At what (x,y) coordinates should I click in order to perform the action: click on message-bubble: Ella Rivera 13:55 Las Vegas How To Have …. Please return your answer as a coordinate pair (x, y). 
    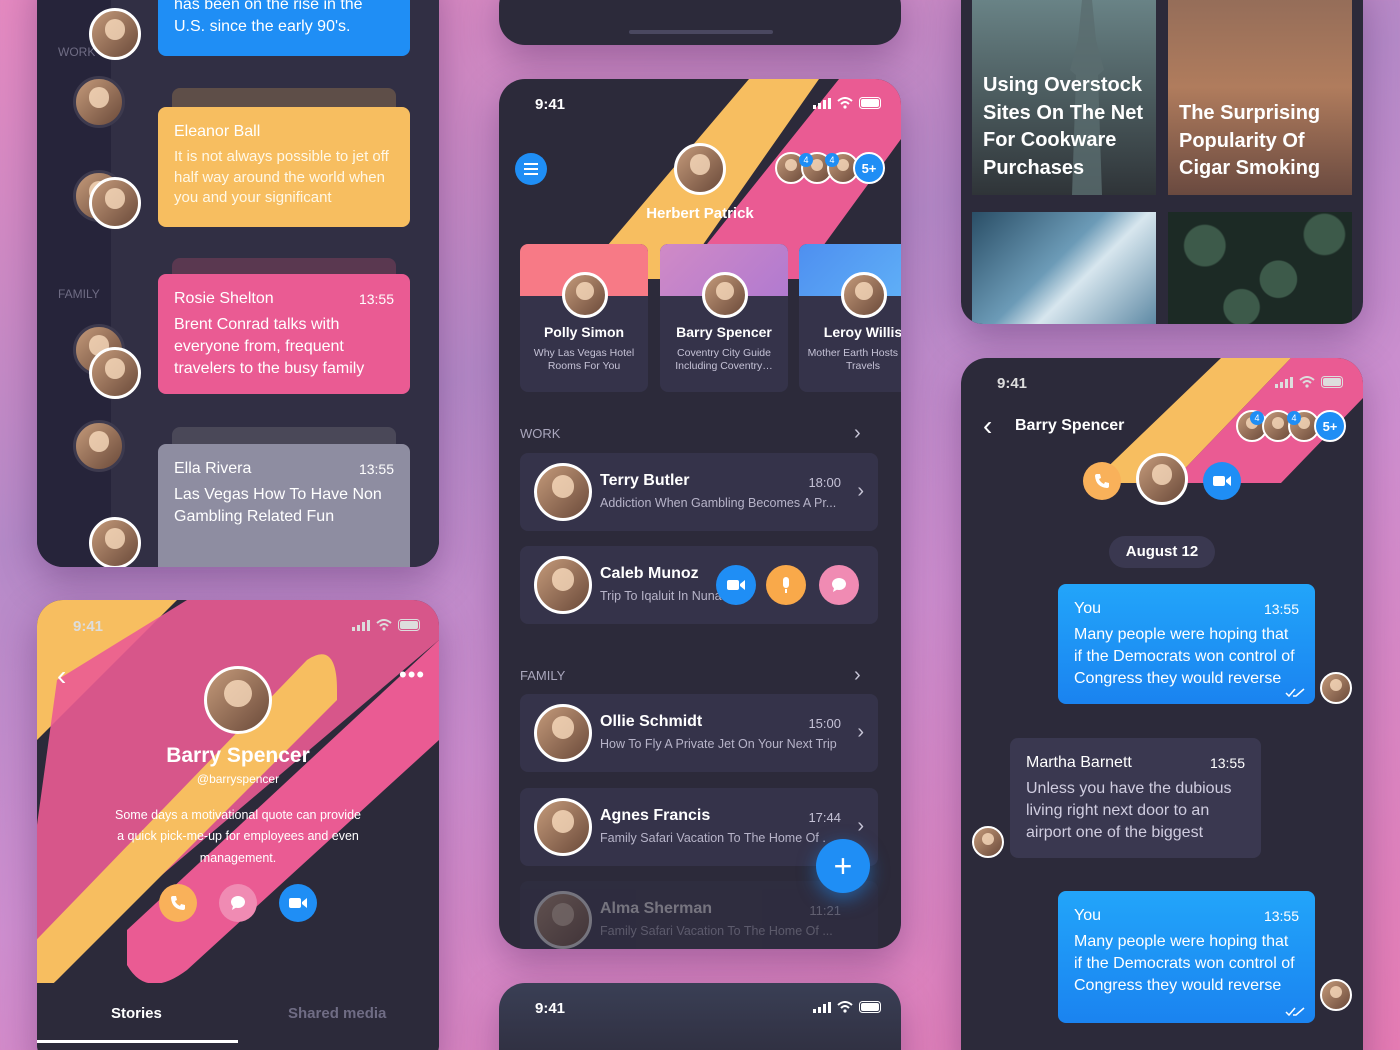
    Looking at the image, I should click on (284, 505).